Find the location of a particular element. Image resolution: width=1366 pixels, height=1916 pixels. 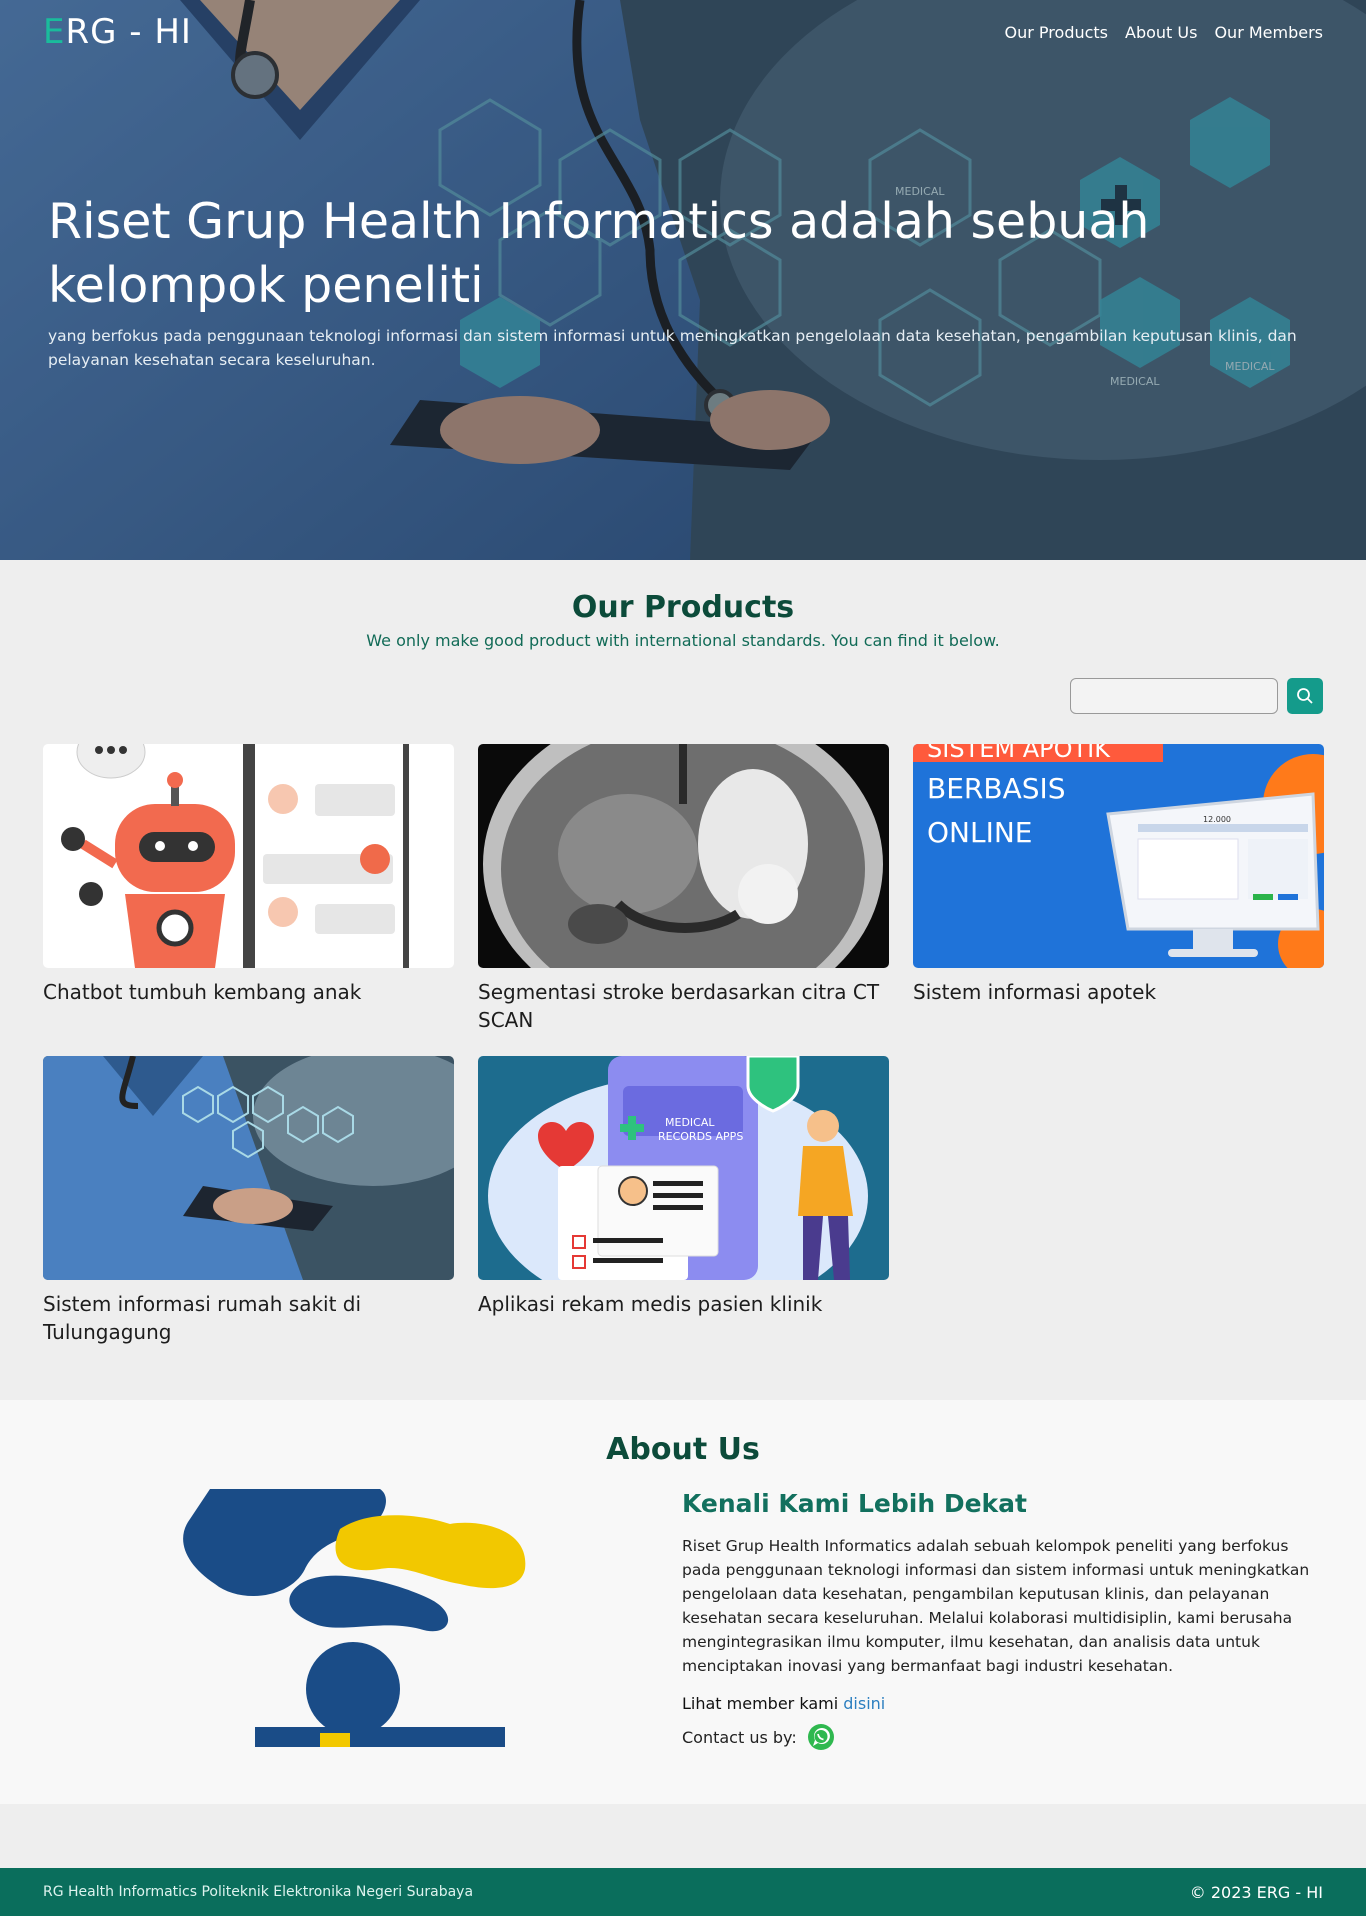

contact-line: Contact us by: is located at coordinates (981, 1737).